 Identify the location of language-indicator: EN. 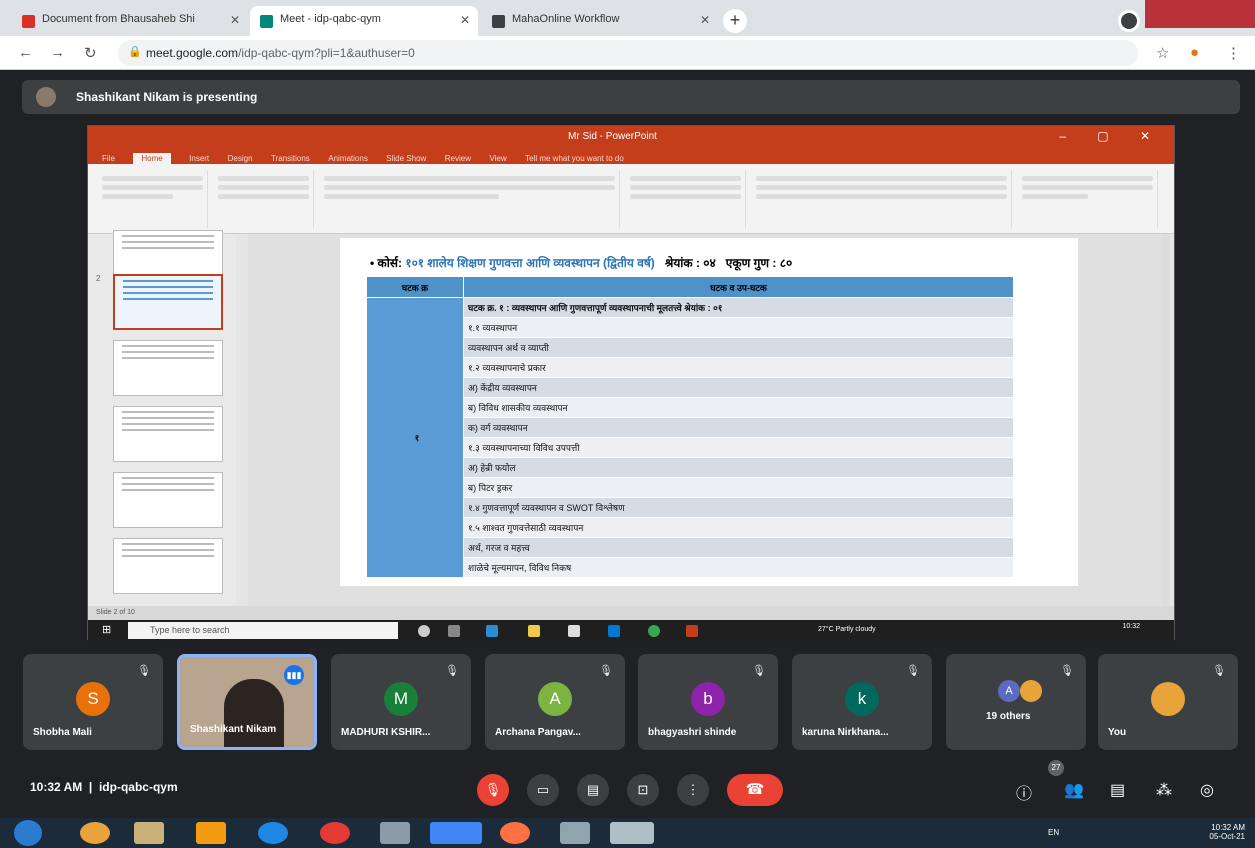
(1053, 832).